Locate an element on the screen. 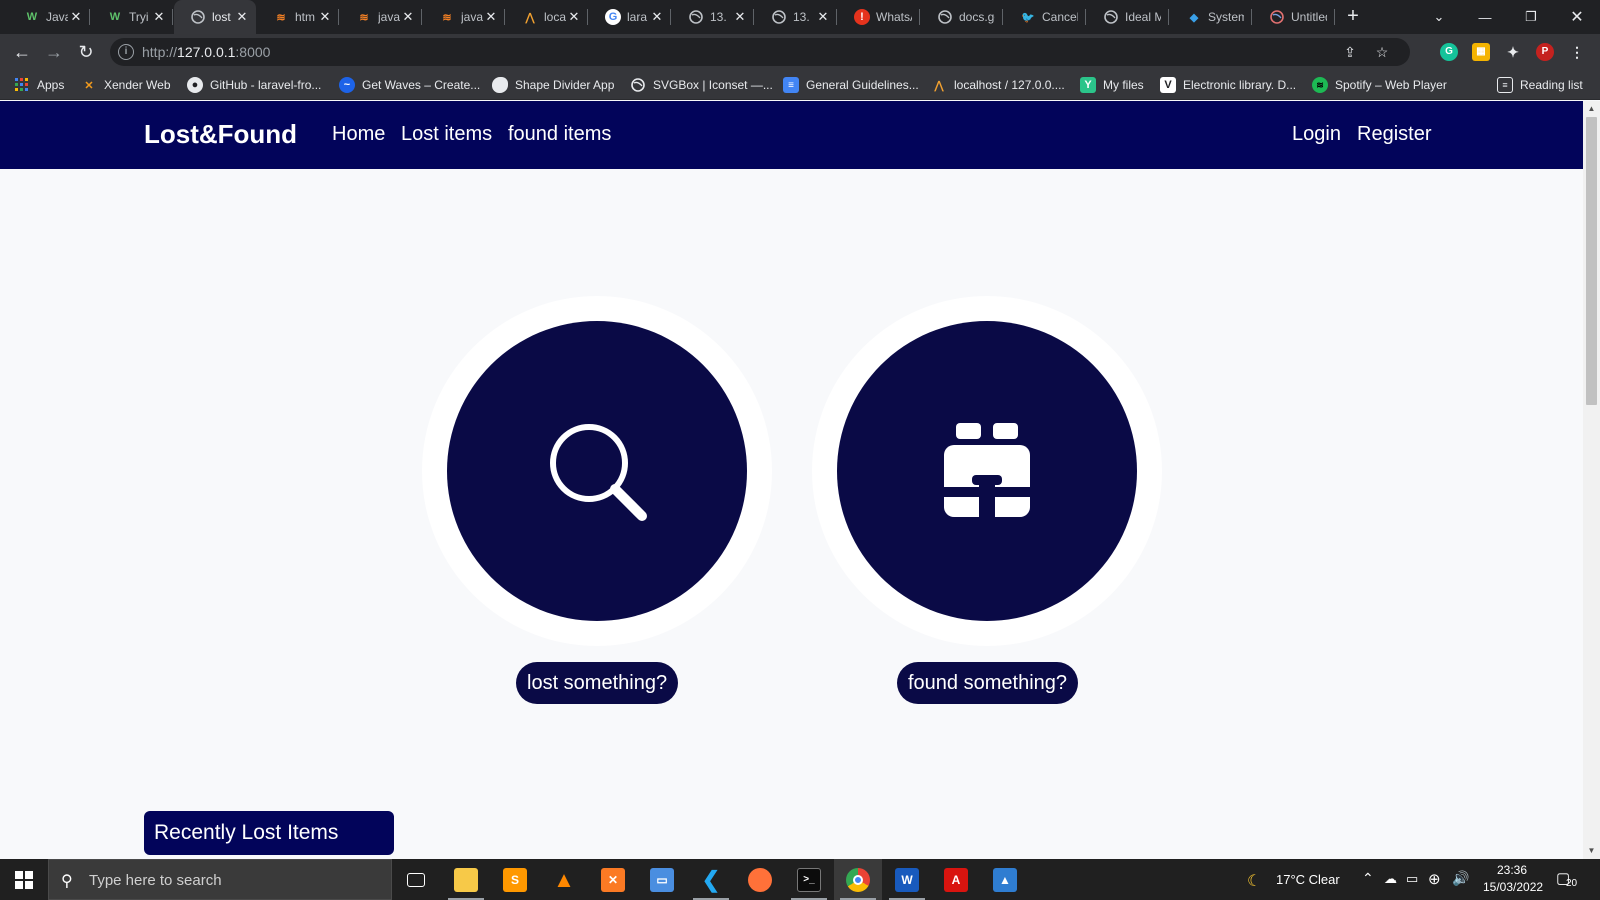 This screenshot has height=900, width=1600. site-info-icon: i is located at coordinates (126, 52).